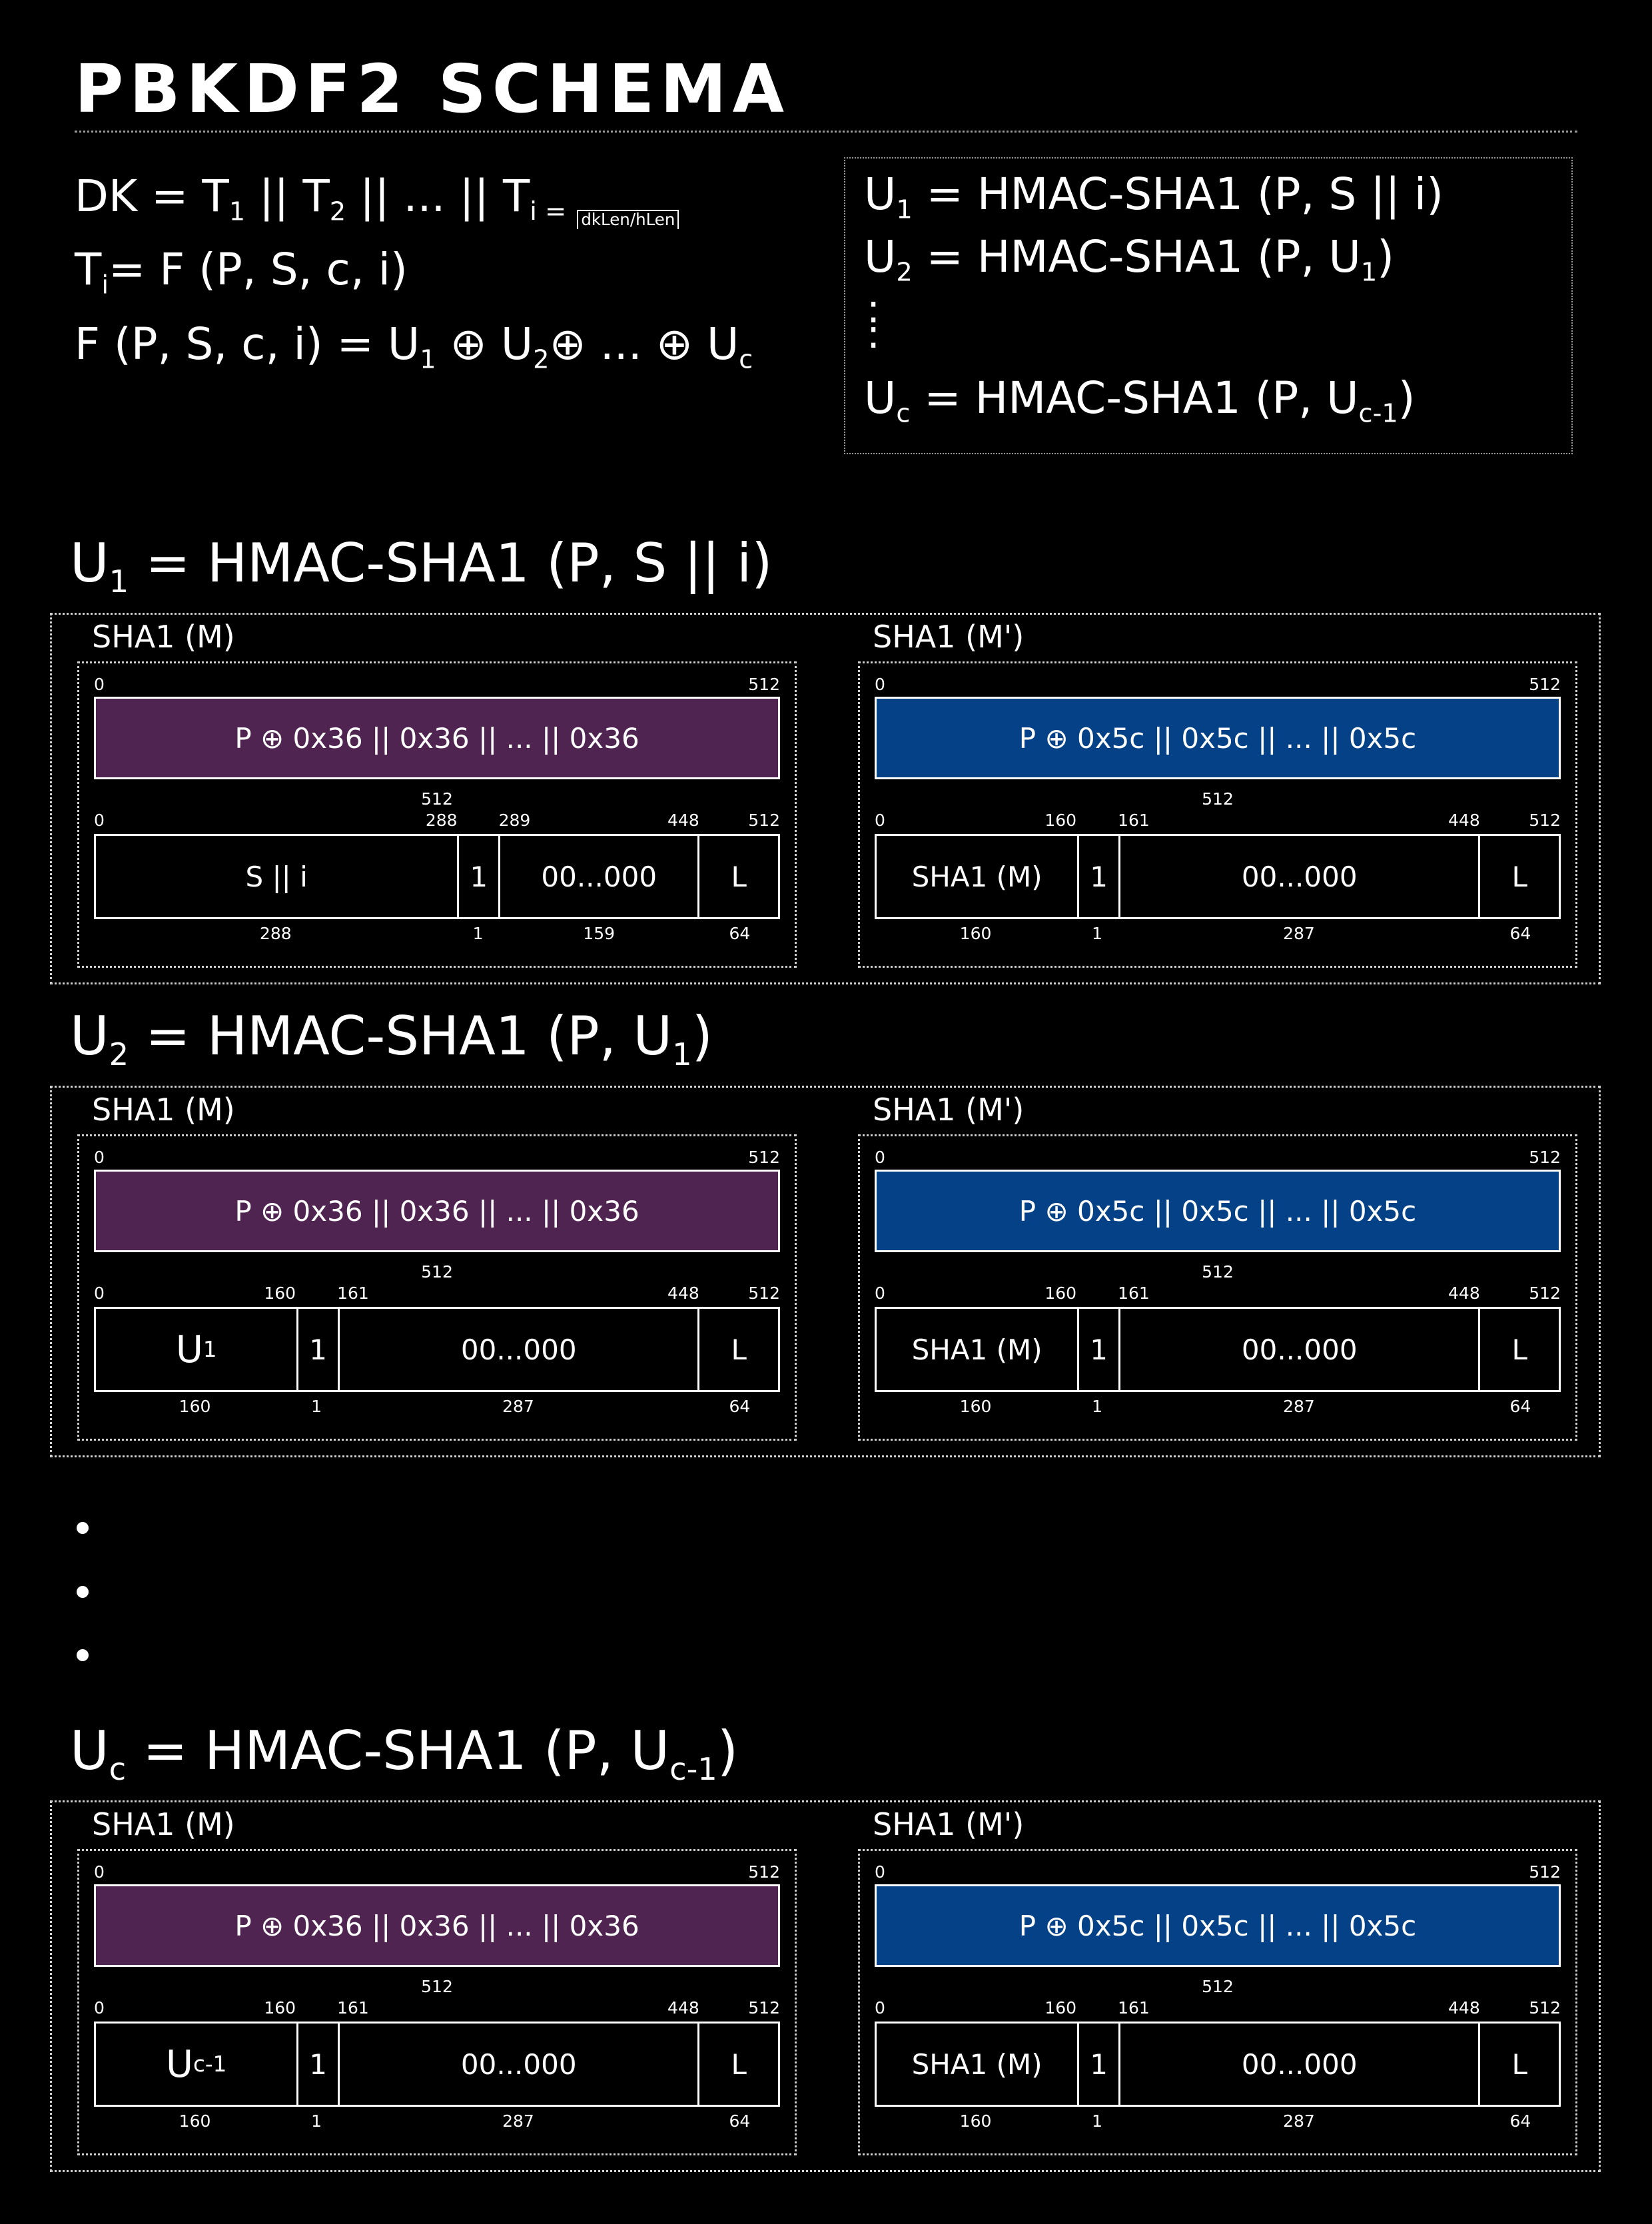  Describe the element at coordinates (874, 334) in the screenshot. I see `vertical-dots: :` at that location.